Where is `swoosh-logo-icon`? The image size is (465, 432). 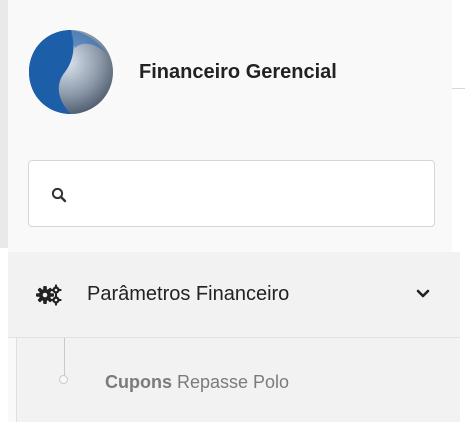
swoosh-logo-icon is located at coordinates (71, 72).